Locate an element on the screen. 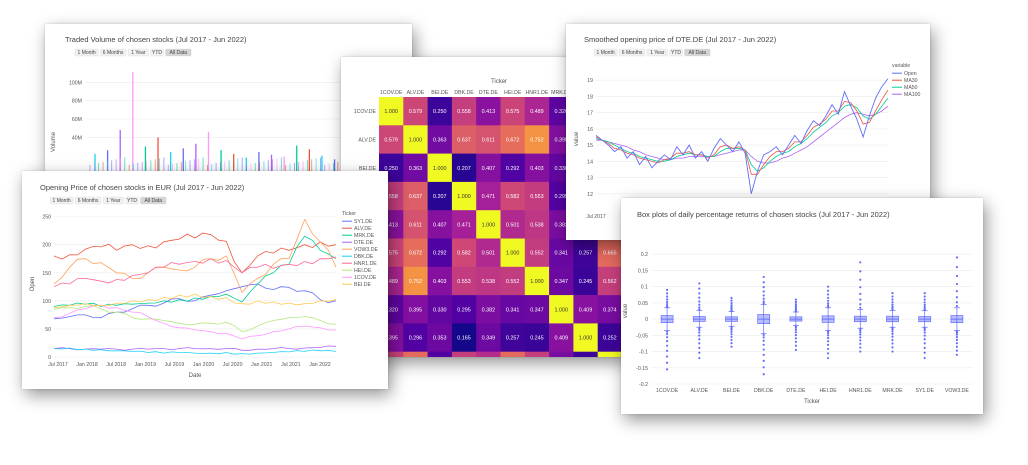 The image size is (1028, 465). heatmap-cell: 0.292 is located at coordinates (440, 253).